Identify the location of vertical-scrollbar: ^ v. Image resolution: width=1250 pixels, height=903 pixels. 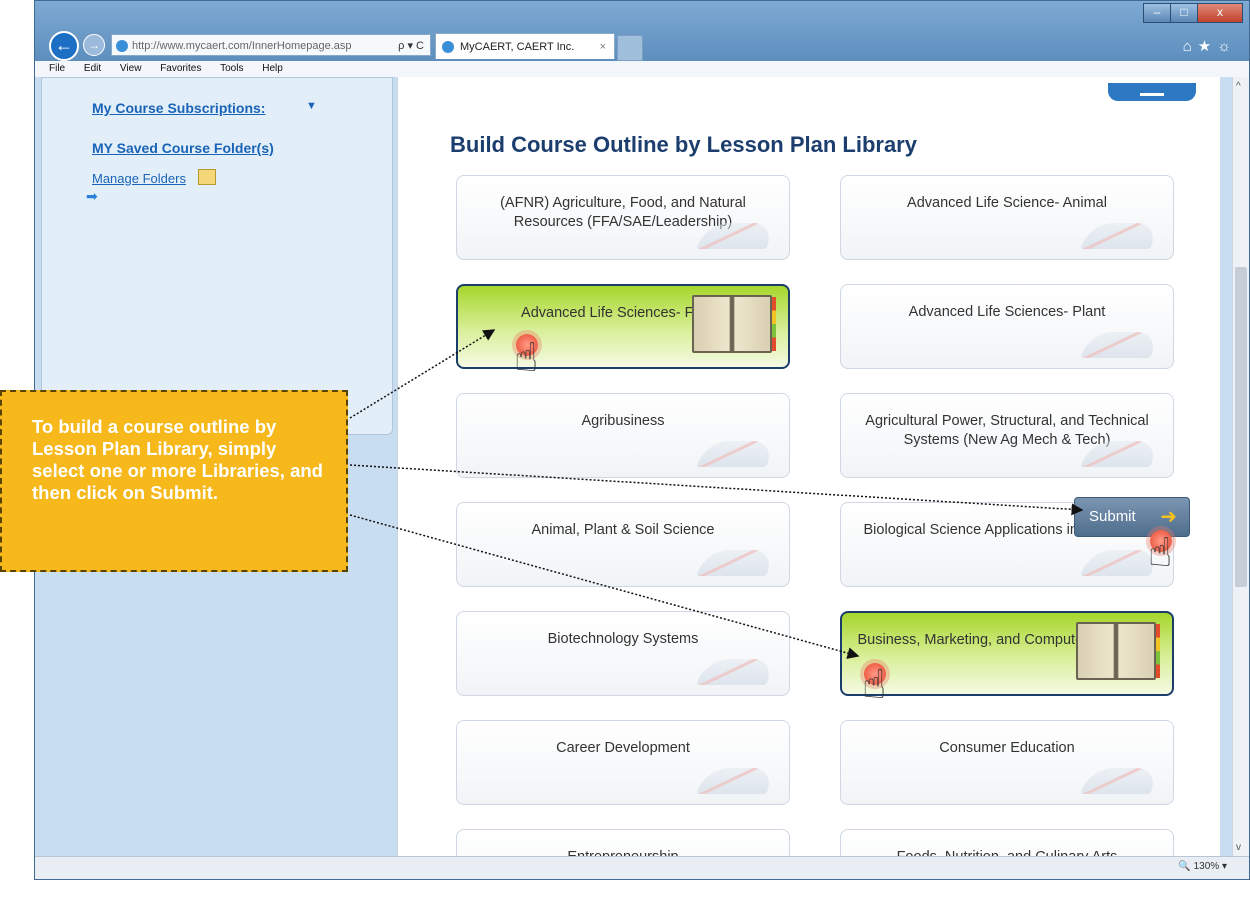
(1240, 467).